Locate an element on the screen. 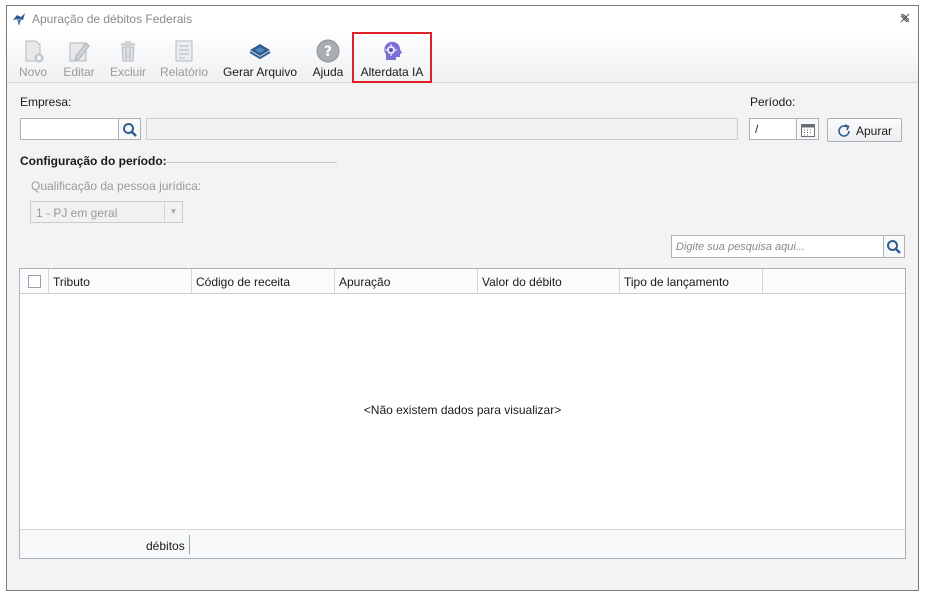 Image resolution: width=925 pixels, height=599 pixels. report-button-label: Relatório is located at coordinates (184, 72).